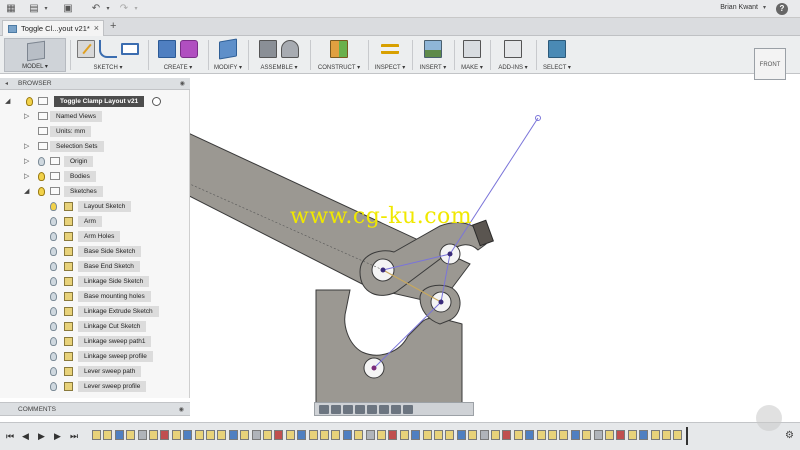  Describe the element at coordinates (390, 49) in the screenshot. I see `measure-icon` at that location.